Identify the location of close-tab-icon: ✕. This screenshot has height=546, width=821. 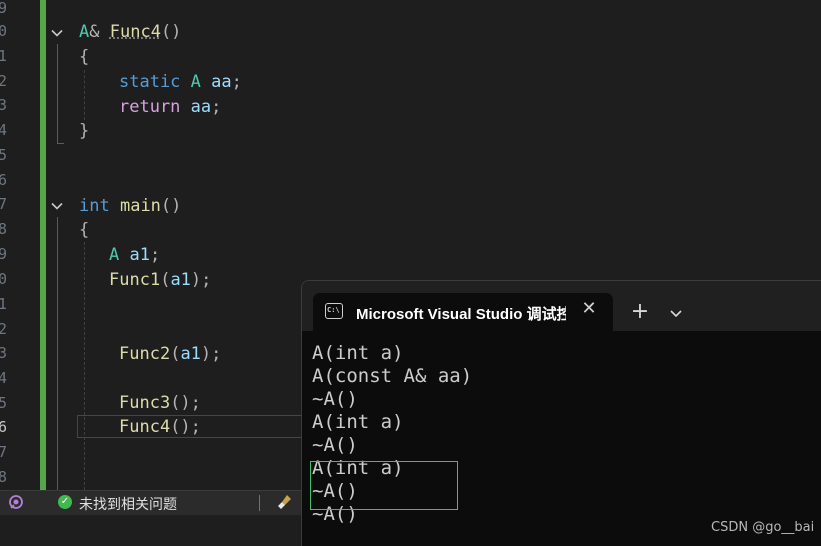
(589, 309).